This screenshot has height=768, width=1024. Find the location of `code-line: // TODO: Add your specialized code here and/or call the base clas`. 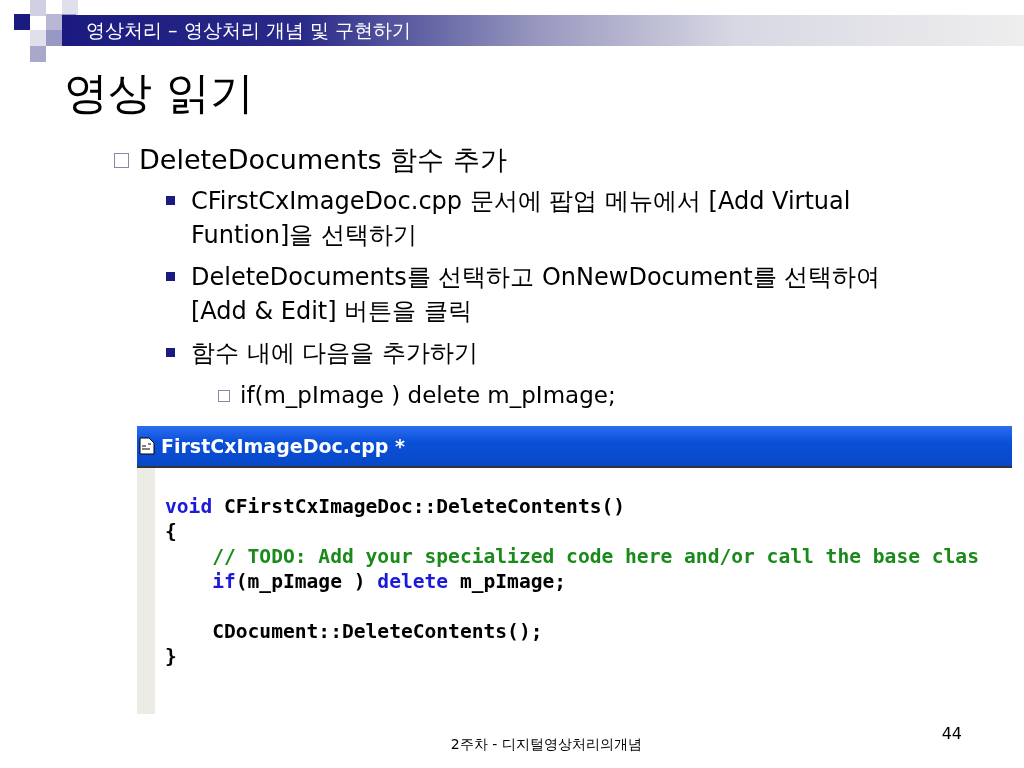

code-line: // TODO: Add your specialized code here and/or call the base clas is located at coordinates (595, 556).